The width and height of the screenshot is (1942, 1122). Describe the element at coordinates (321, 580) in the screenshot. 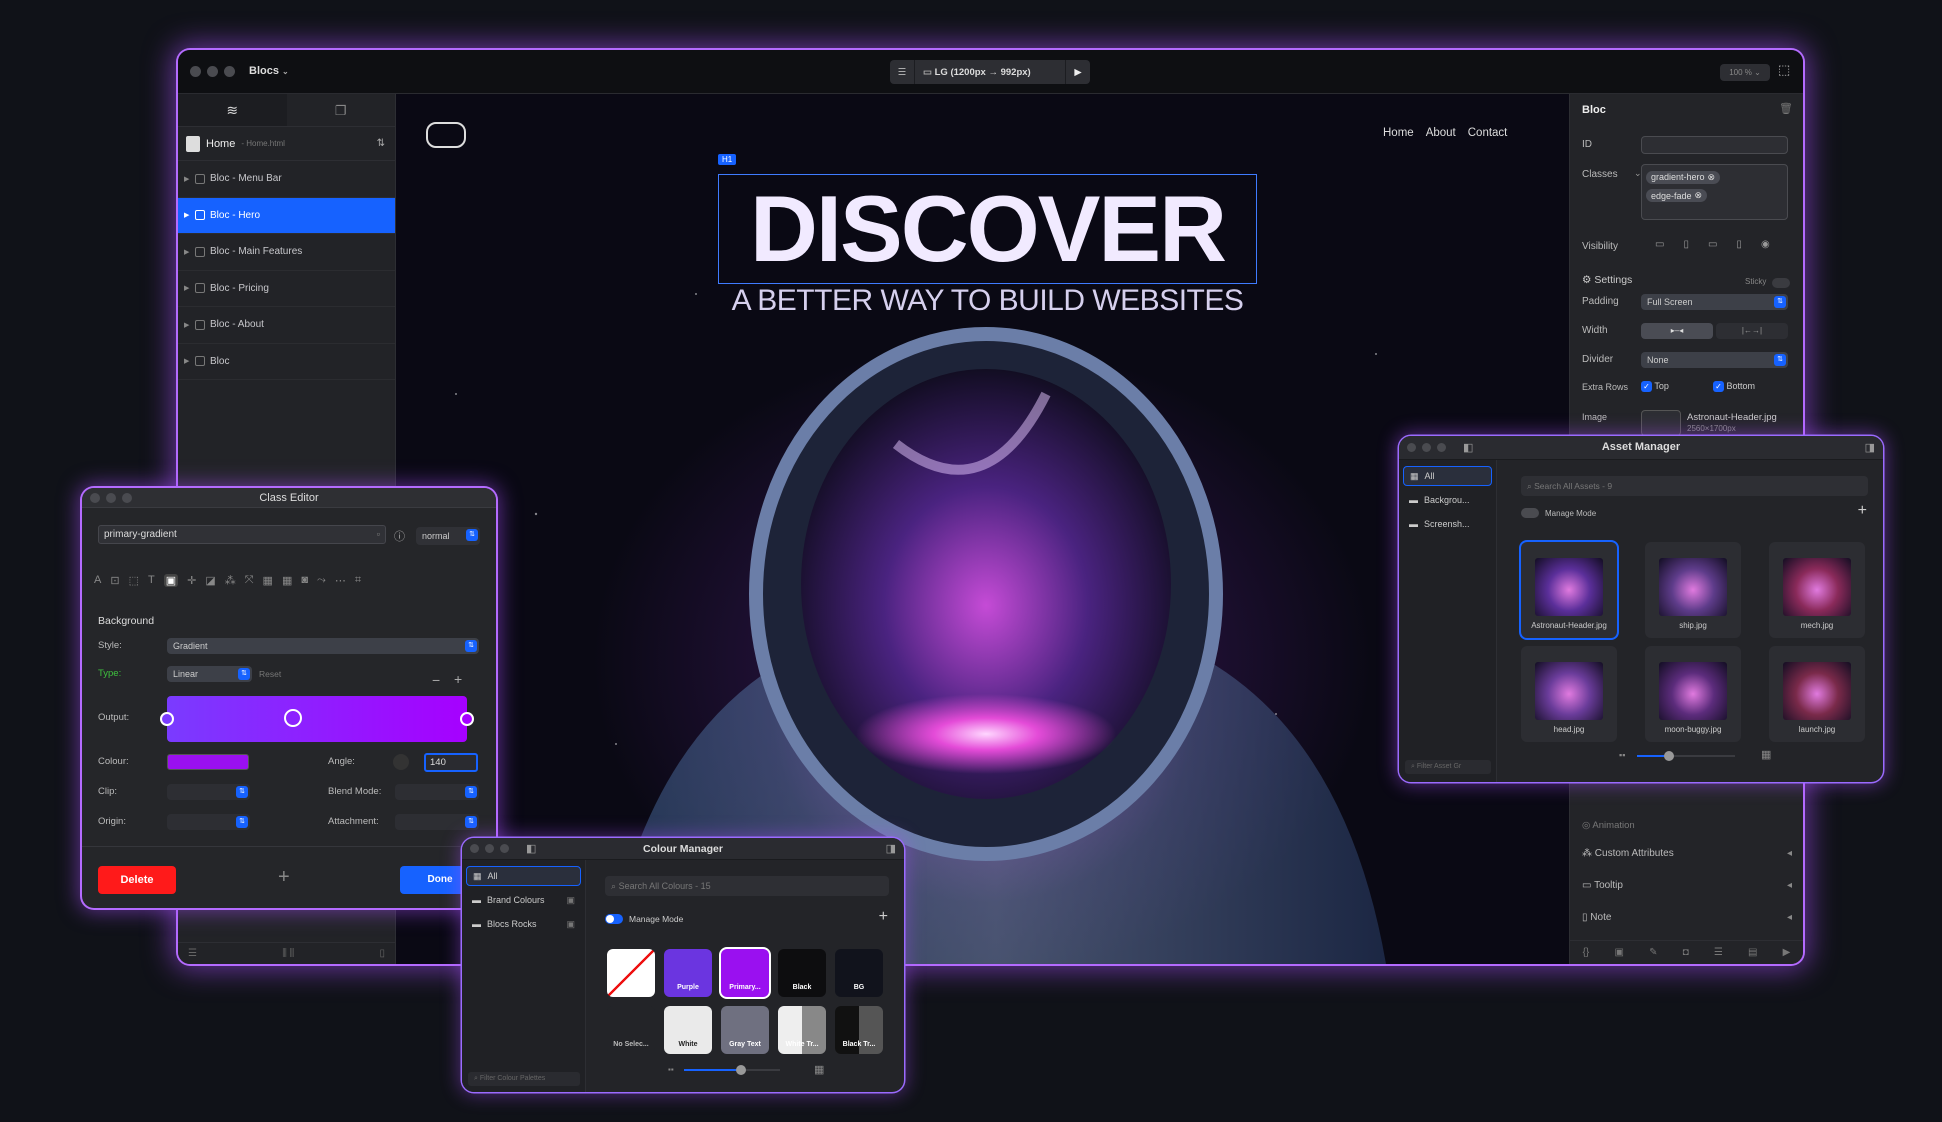

I see `animation-icon: ⤳` at that location.